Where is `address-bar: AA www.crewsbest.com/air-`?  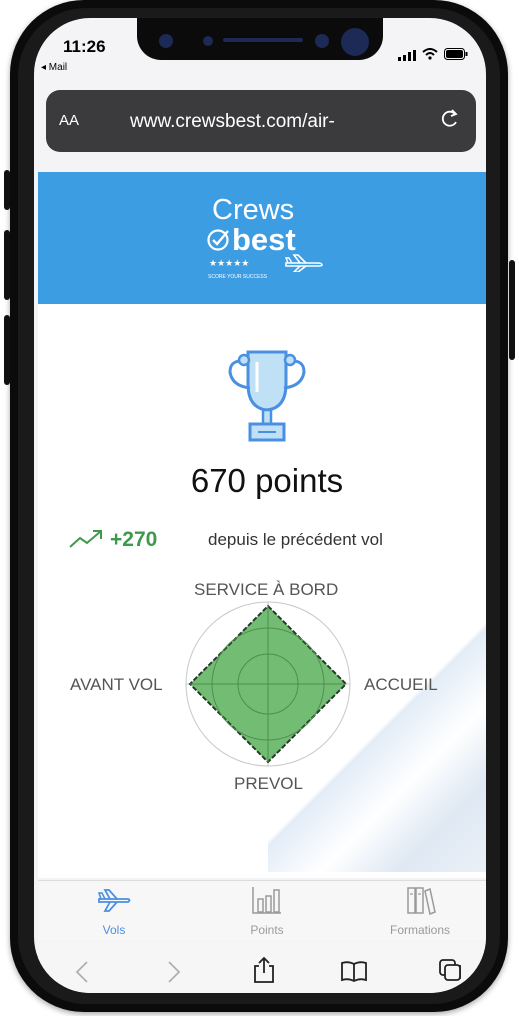 address-bar: AA www.crewsbest.com/air- is located at coordinates (261, 121).